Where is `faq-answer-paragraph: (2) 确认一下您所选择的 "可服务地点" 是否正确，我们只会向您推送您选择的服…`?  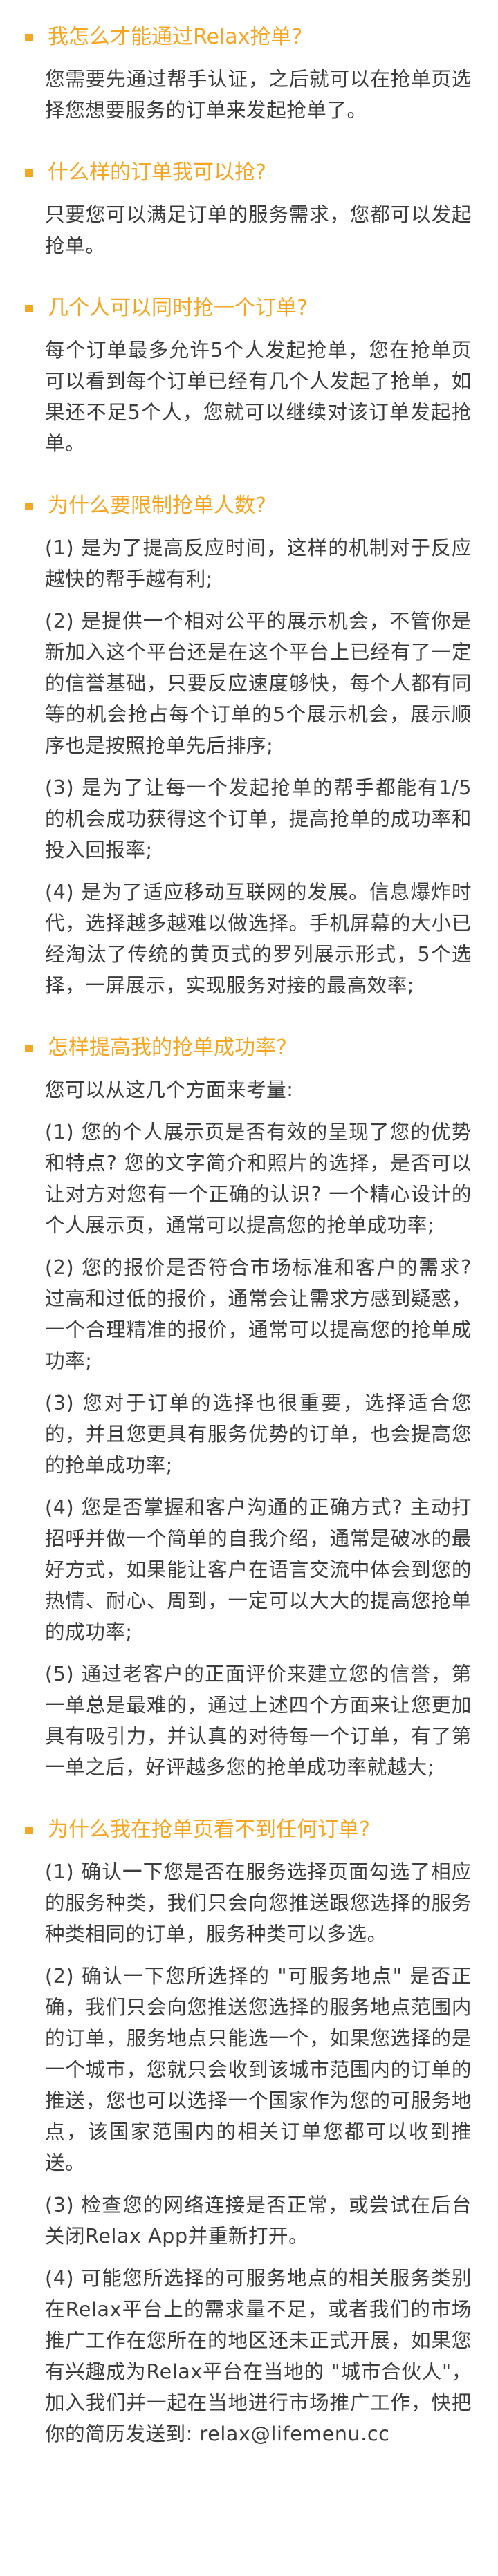 faq-answer-paragraph: (2) 确认一下您所选择的 "可服务地点" 是否正确，我们只会向您推送您选择的服… is located at coordinates (258, 2069).